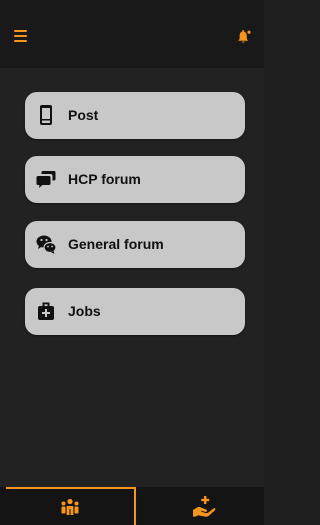  I want to click on hcp-forum-button: HCP forum, so click(135, 179).